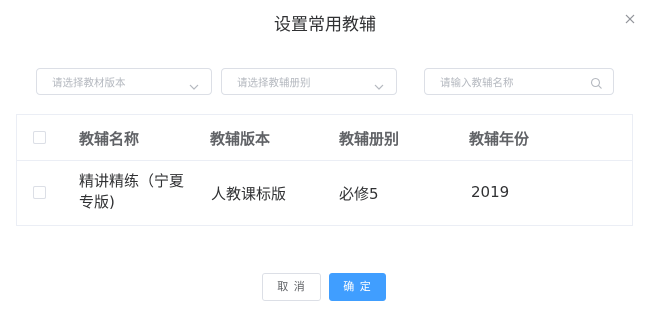  Describe the element at coordinates (39, 192) in the screenshot. I see `row-checkbox` at that location.